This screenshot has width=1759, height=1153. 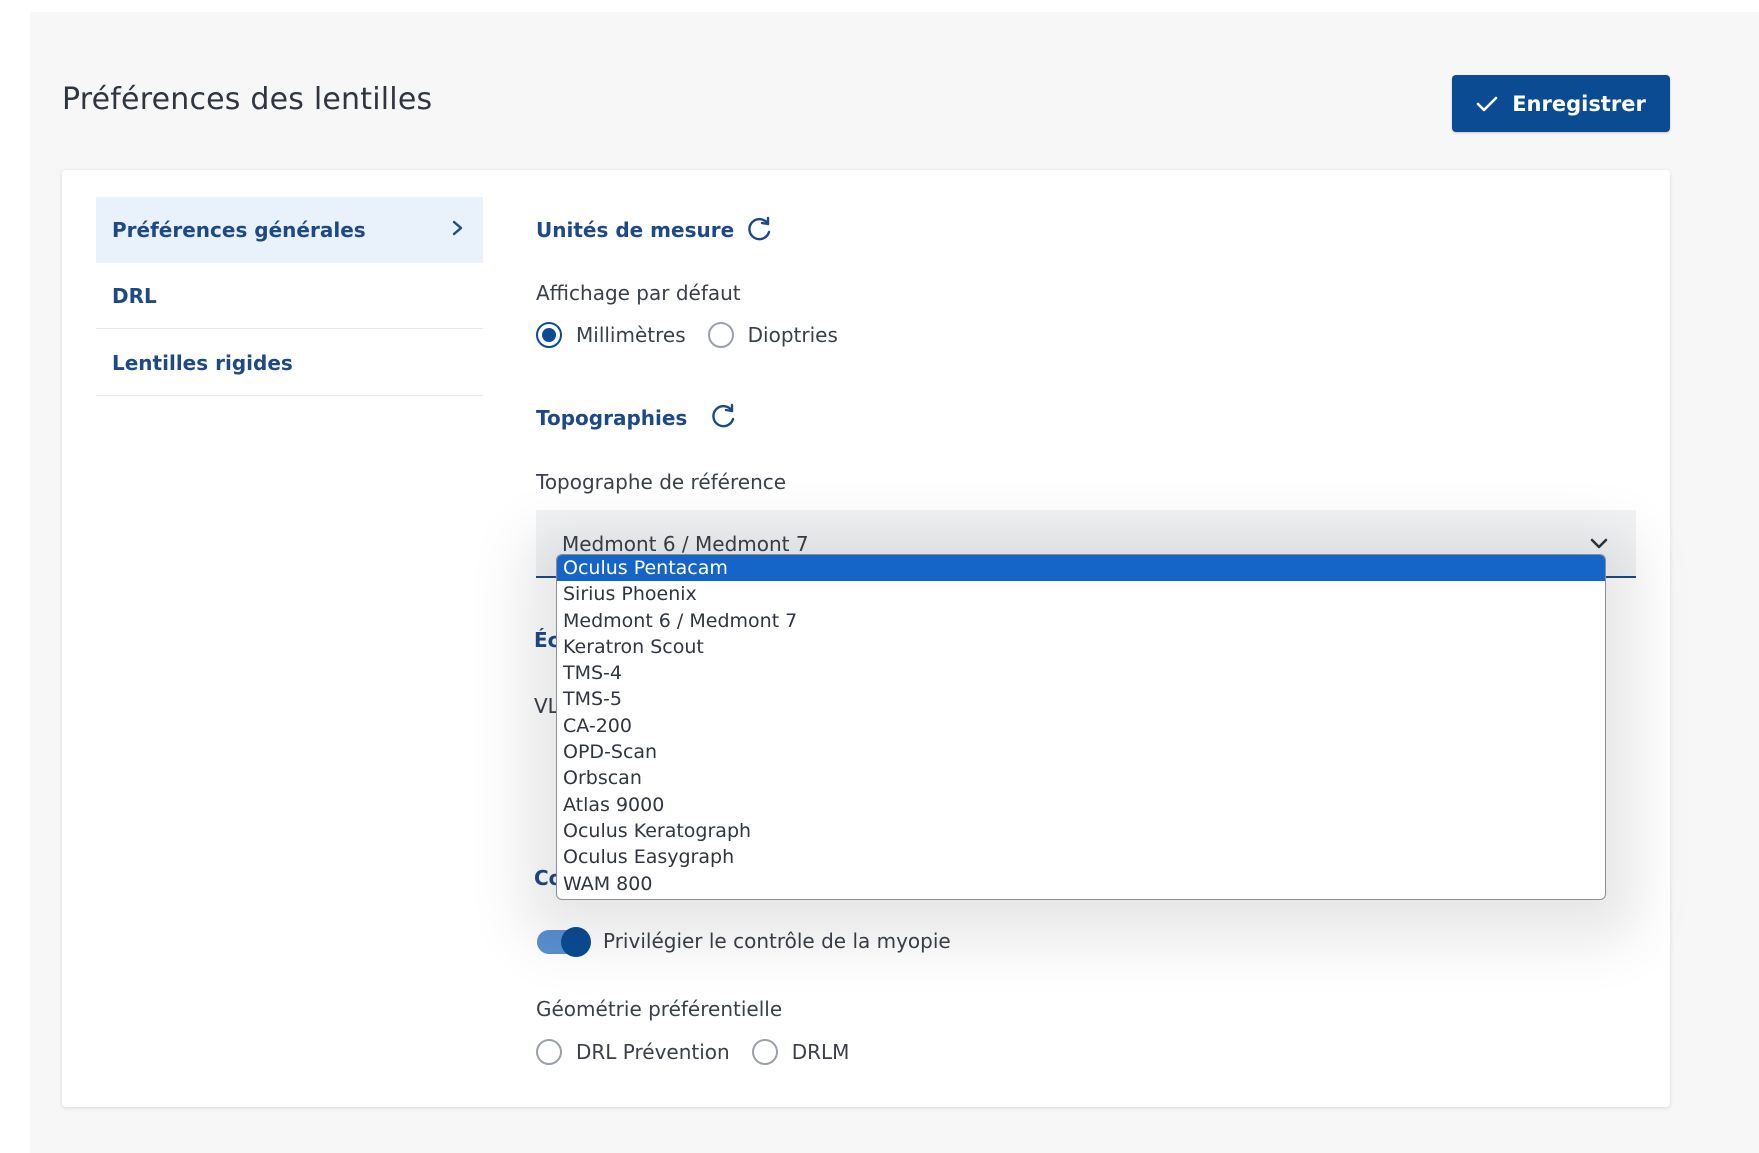 I want to click on chevron-right-icon, so click(x=457, y=228).